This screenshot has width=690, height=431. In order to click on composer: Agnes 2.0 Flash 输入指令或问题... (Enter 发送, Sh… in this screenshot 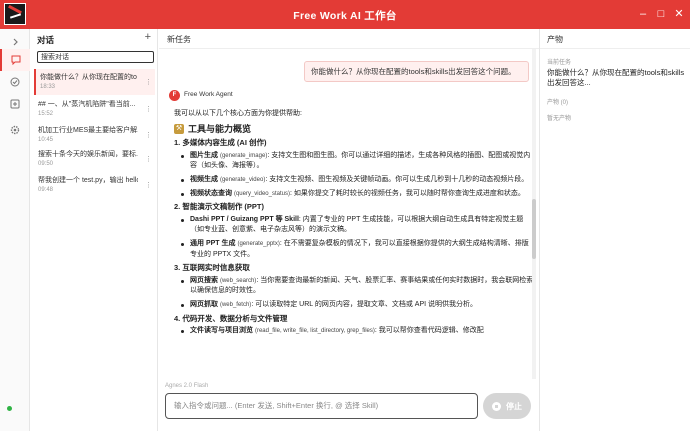, I will do `click(349, 406)`.